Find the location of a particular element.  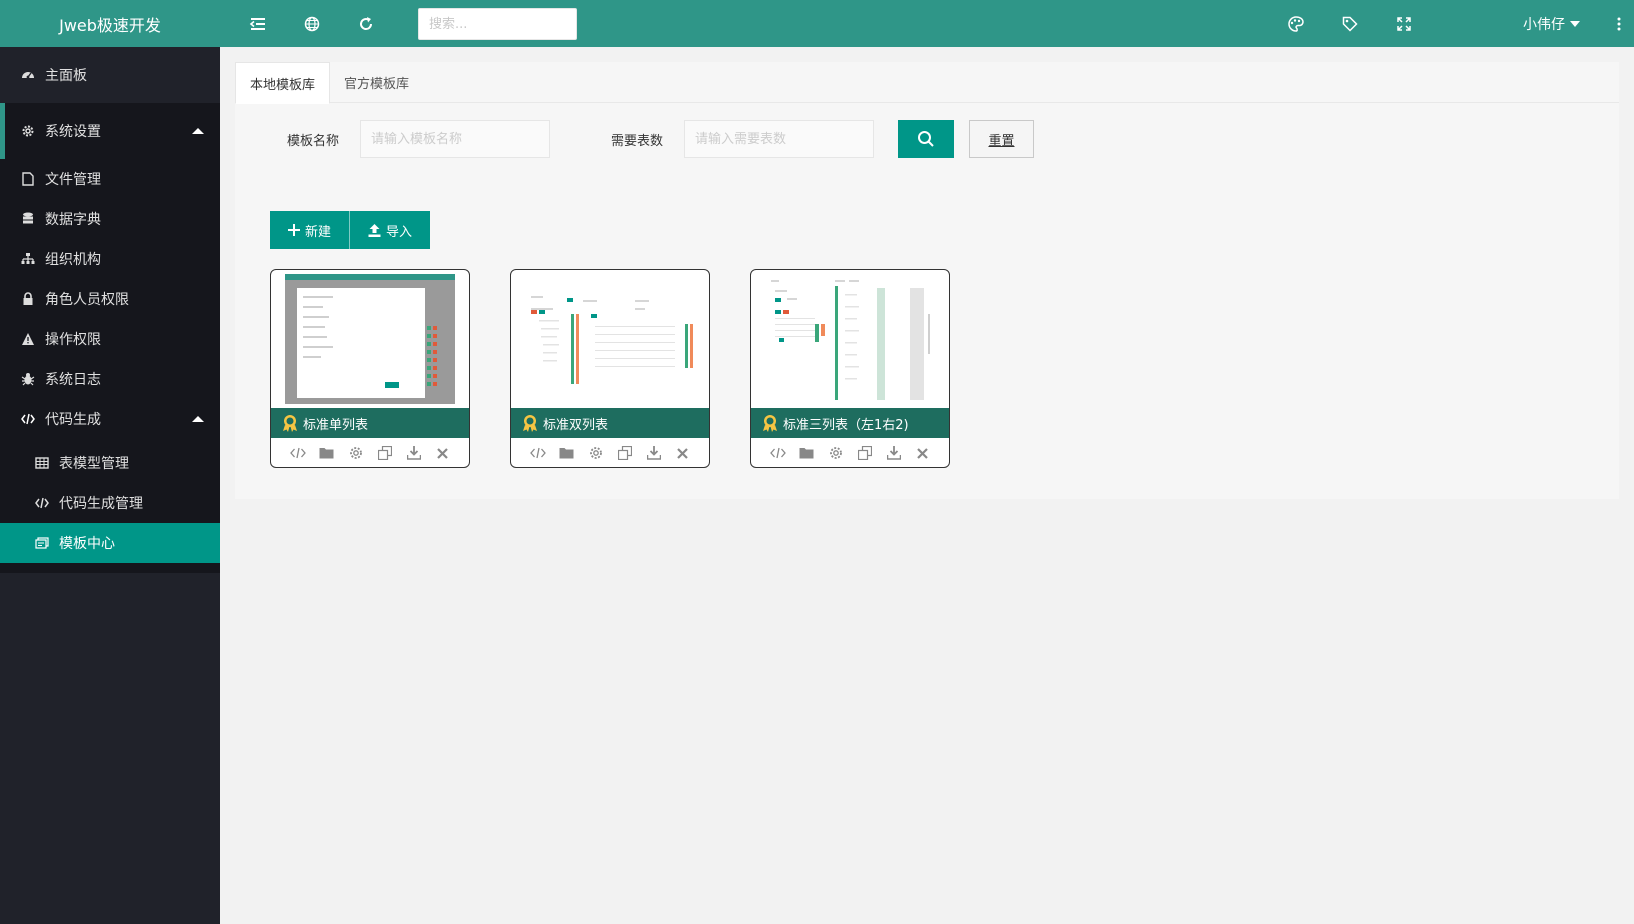

sidebar-item-code-generation: 代码生成 is located at coordinates (110, 419).